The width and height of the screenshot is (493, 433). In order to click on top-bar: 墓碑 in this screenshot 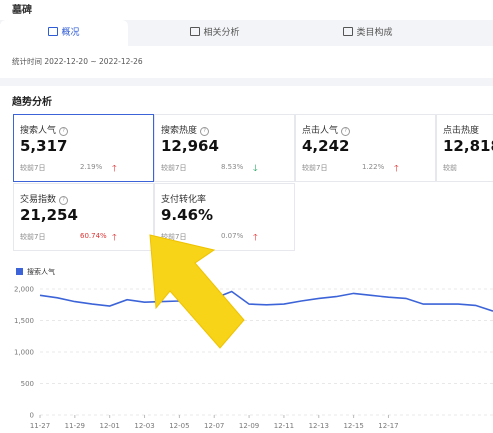, I will do `click(246, 10)`.